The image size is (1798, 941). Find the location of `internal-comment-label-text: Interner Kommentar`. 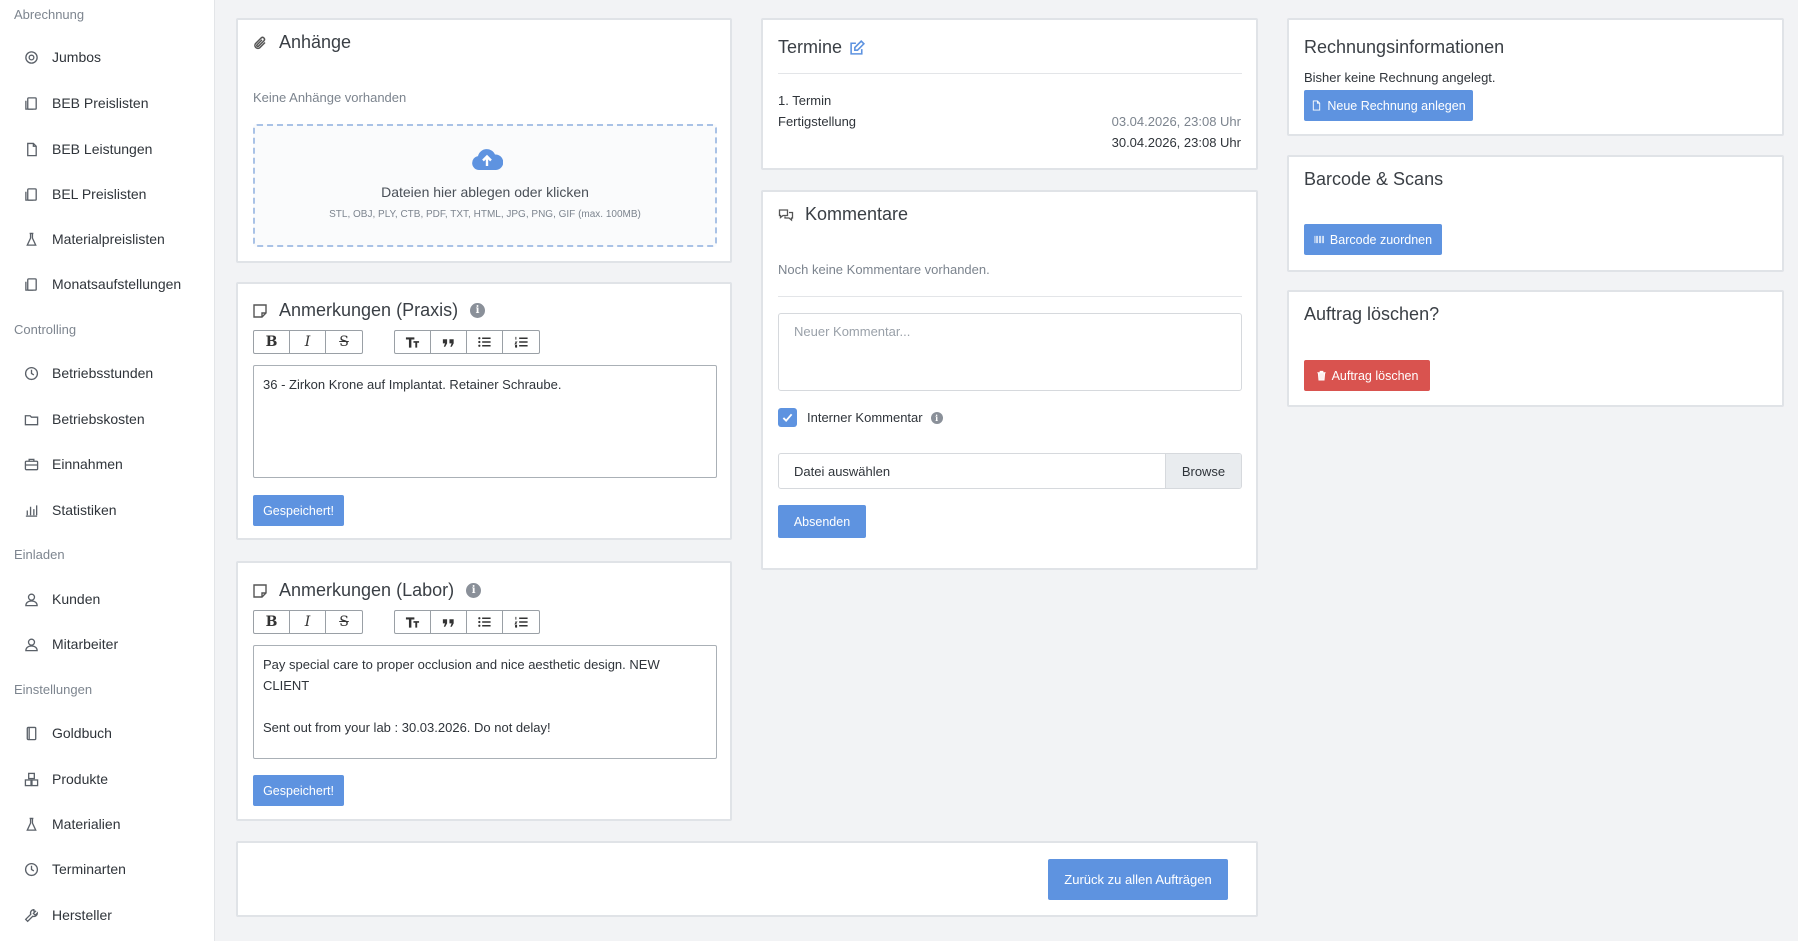

internal-comment-label-text: Interner Kommentar is located at coordinates (865, 417).